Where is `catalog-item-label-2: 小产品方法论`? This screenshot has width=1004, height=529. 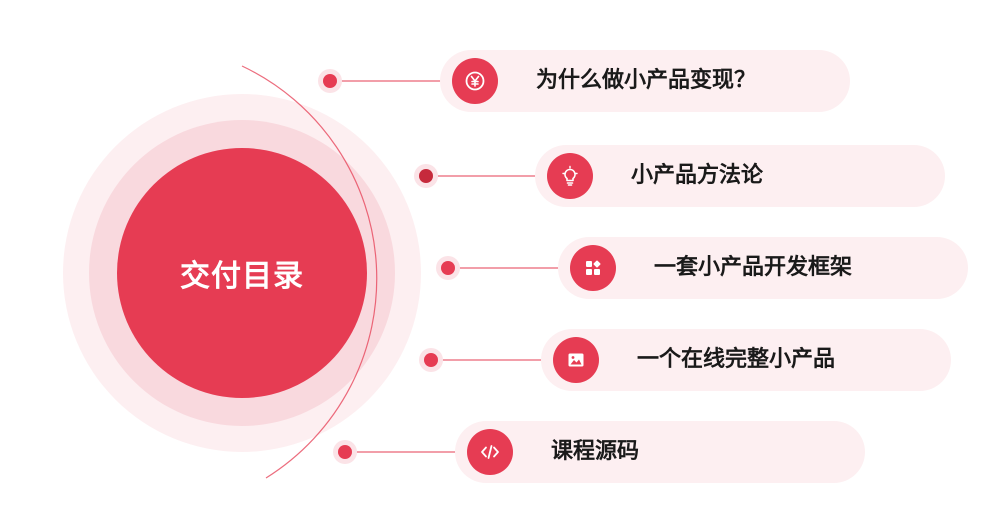
catalog-item-label-2: 小产品方法论 is located at coordinates (697, 175).